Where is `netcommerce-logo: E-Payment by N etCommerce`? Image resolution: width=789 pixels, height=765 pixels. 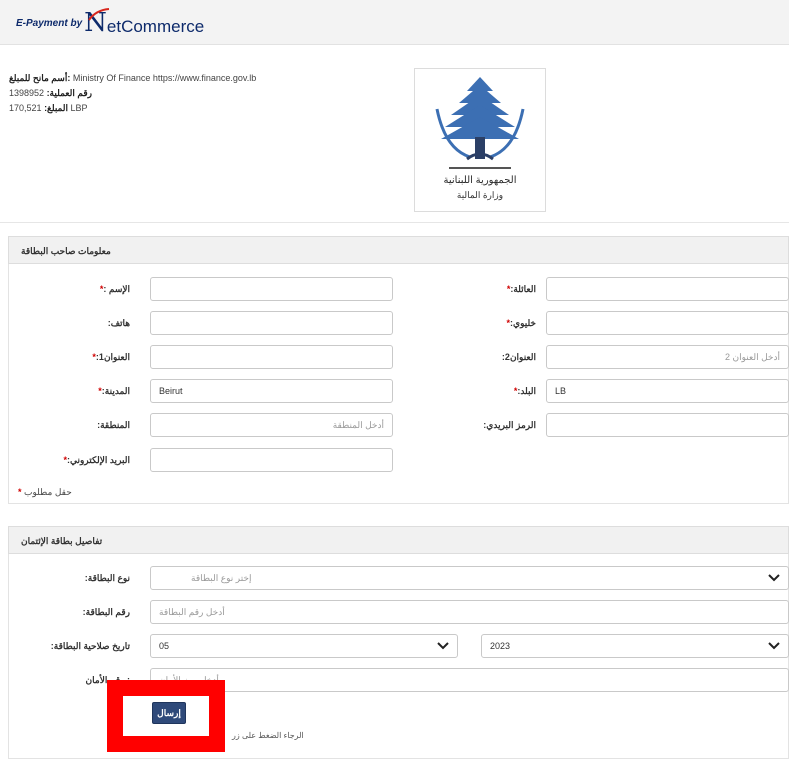 netcommerce-logo: E-Payment by N etCommerce is located at coordinates (110, 22).